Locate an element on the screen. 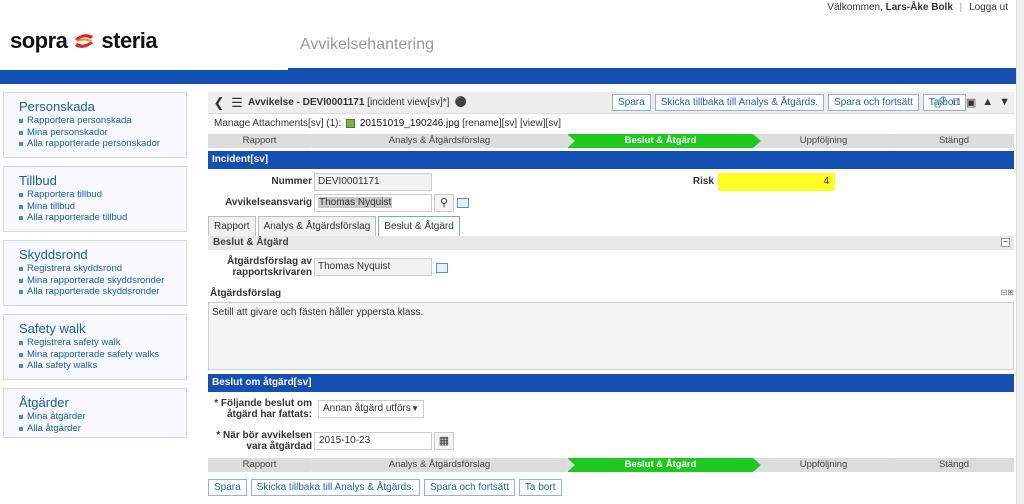 This screenshot has width=1024, height=504. sidebar-link: Alla åtgärder is located at coordinates (102, 429).